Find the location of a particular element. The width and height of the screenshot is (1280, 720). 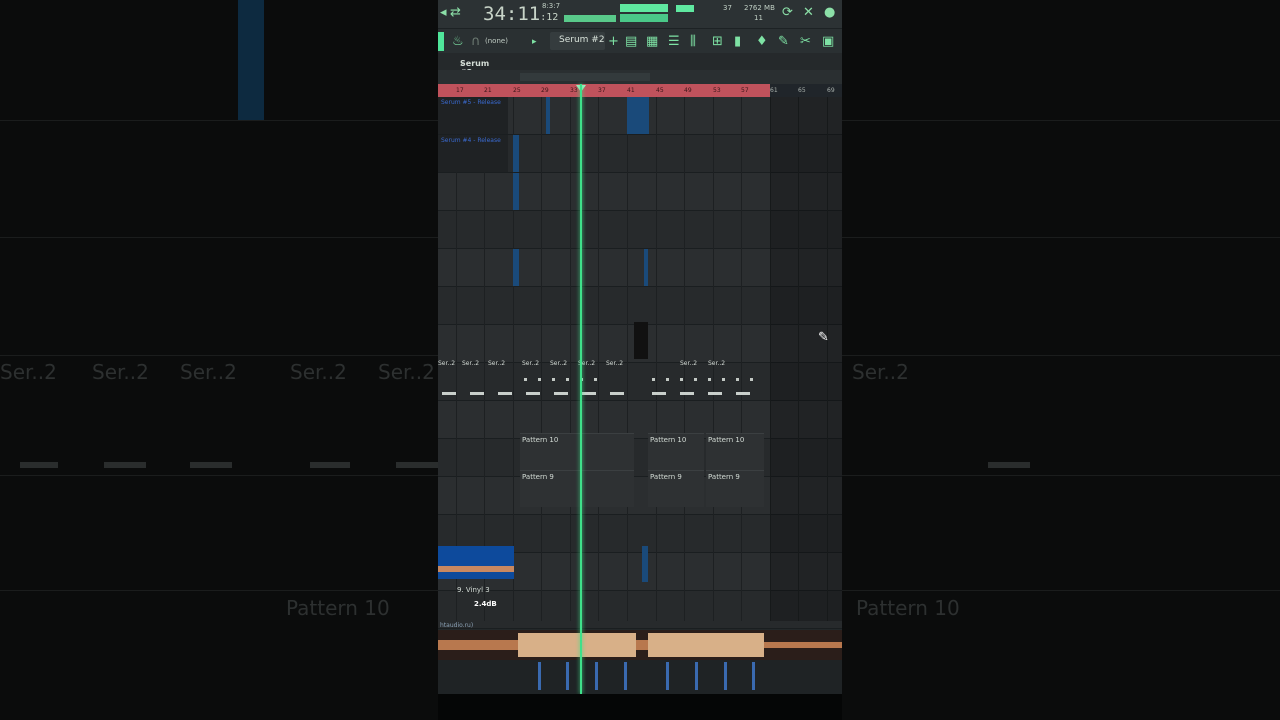

bar-number: 29 is located at coordinates (545, 90).